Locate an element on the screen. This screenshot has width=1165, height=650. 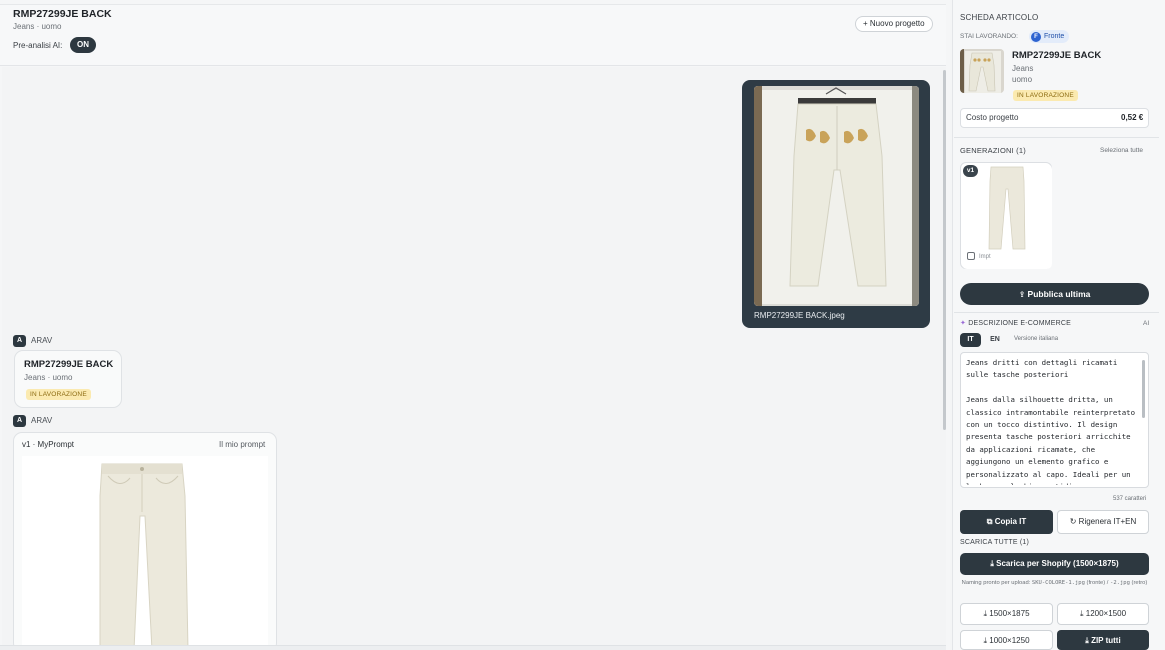
naming-prefix: Naming pronto per upload: is located at coordinates (996, 583).